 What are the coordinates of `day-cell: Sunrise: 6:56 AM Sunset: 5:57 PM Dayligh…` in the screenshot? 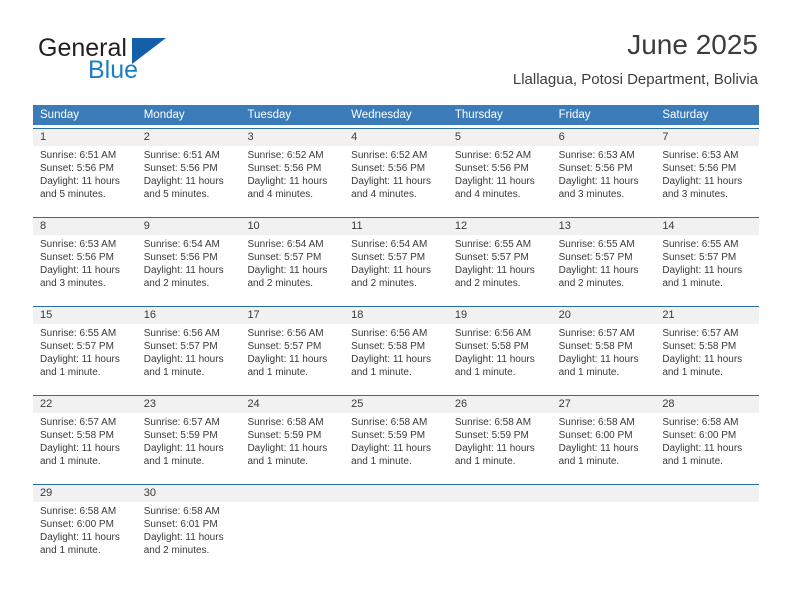 It's located at (189, 358).